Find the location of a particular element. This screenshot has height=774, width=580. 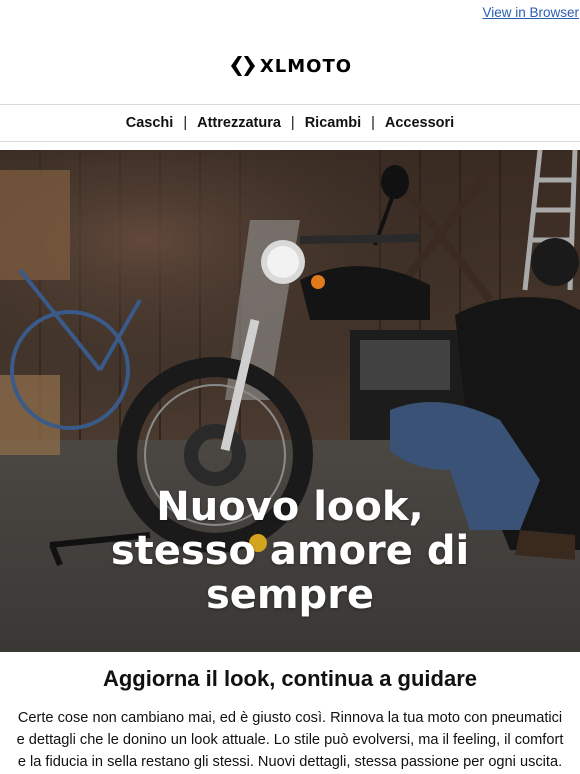

nav-item-ricambi: Ricambi is located at coordinates (333, 123).